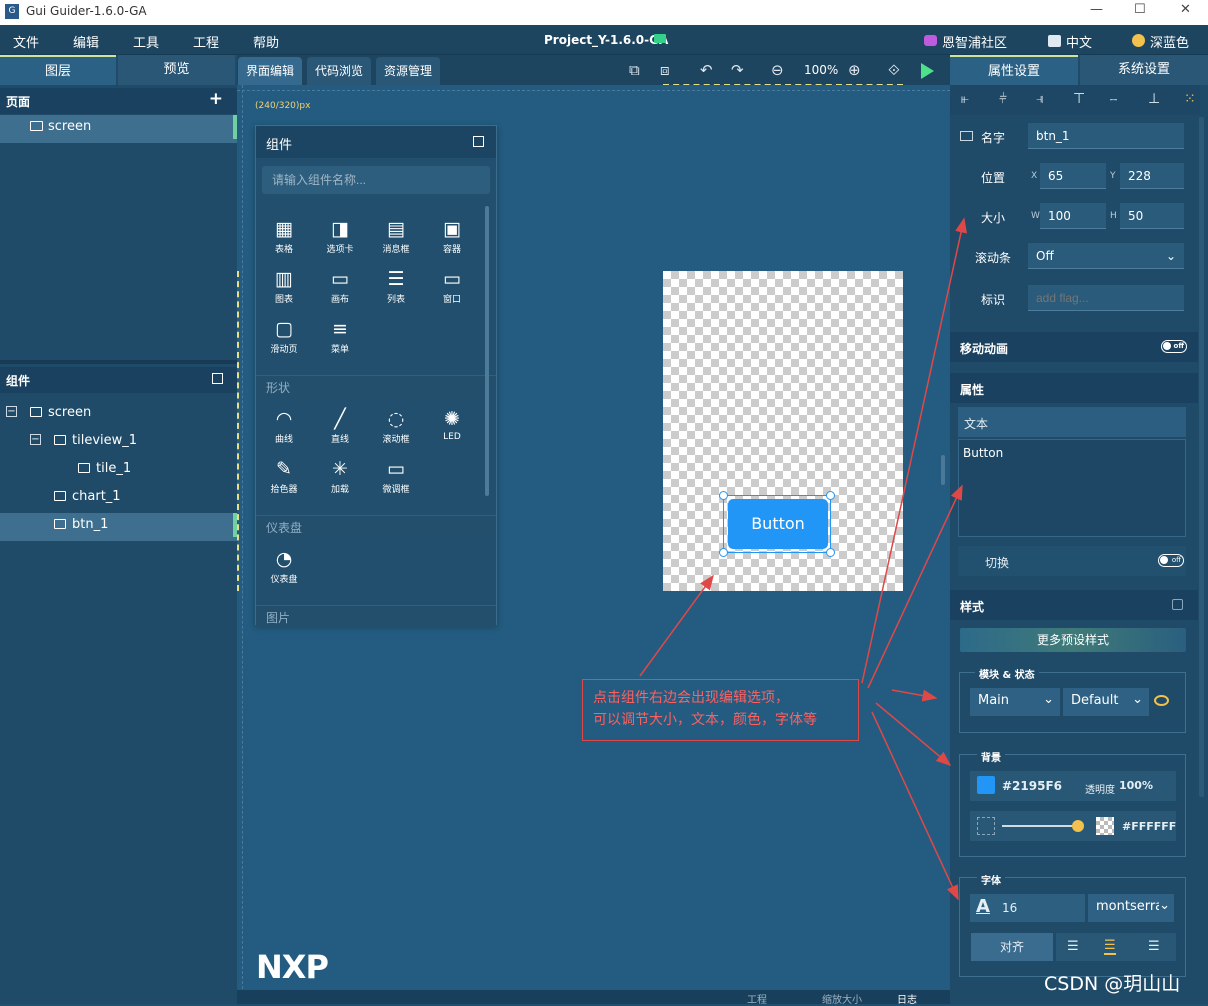 This screenshot has height=1006, width=1208. Describe the element at coordinates (1154, 946) in the screenshot. I see `text-align-right-icon: ☰` at that location.